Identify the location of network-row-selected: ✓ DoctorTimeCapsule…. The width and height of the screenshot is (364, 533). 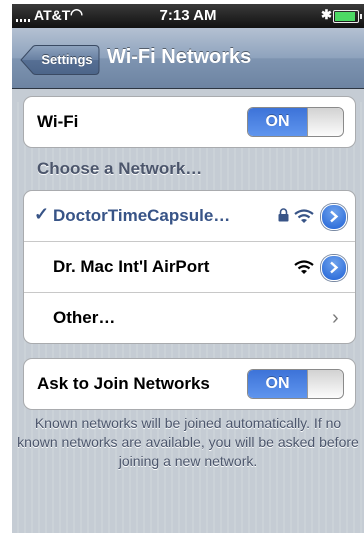
(189, 216).